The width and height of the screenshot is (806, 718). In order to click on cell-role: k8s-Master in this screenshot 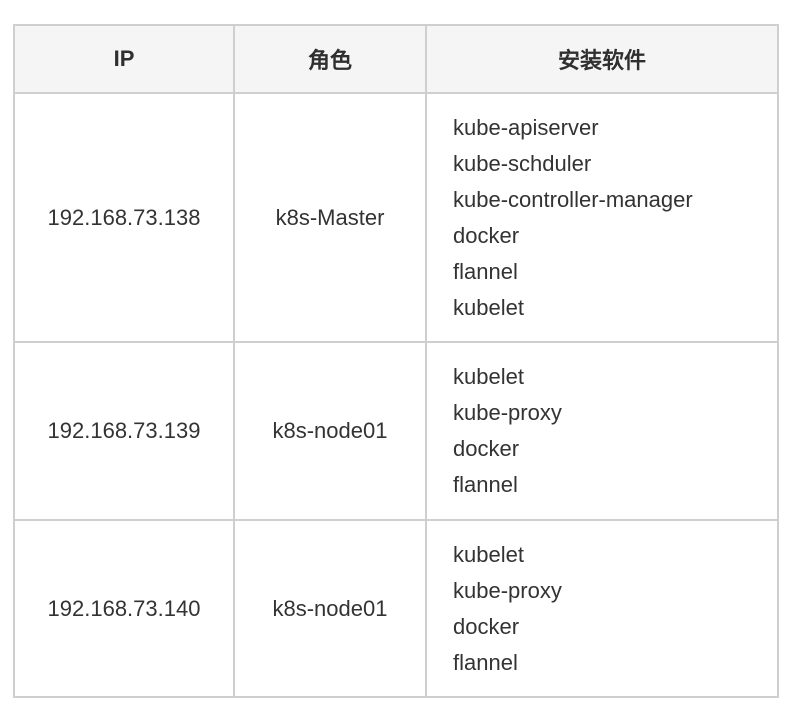, I will do `click(330, 217)`.